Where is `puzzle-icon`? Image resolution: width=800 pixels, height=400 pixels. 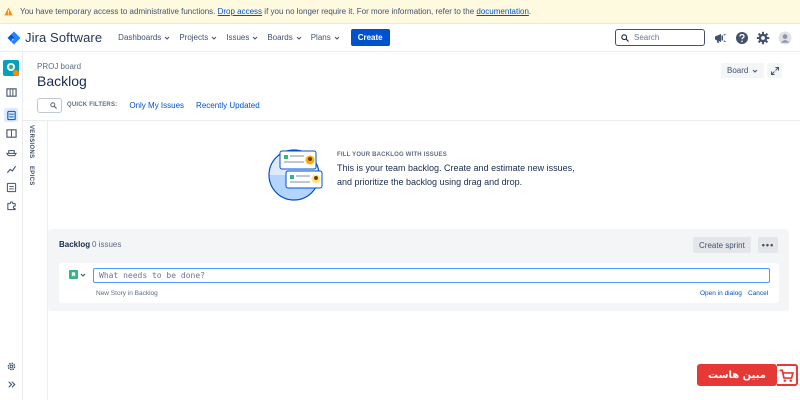
puzzle-icon is located at coordinates (11, 205).